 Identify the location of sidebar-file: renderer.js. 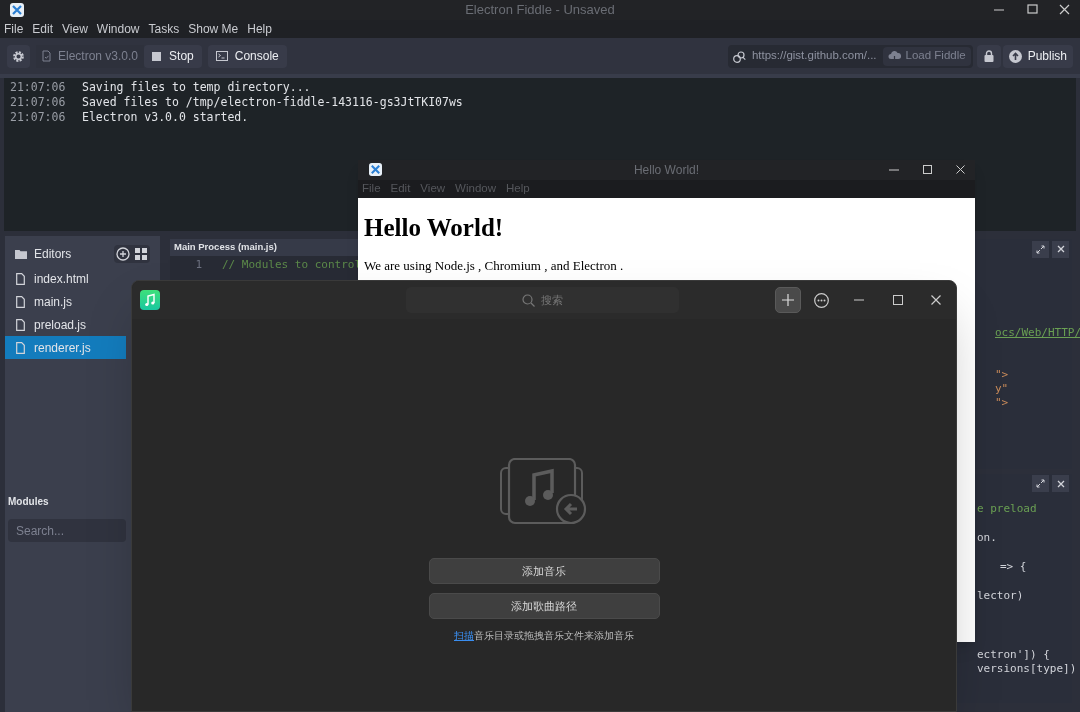
(65, 347).